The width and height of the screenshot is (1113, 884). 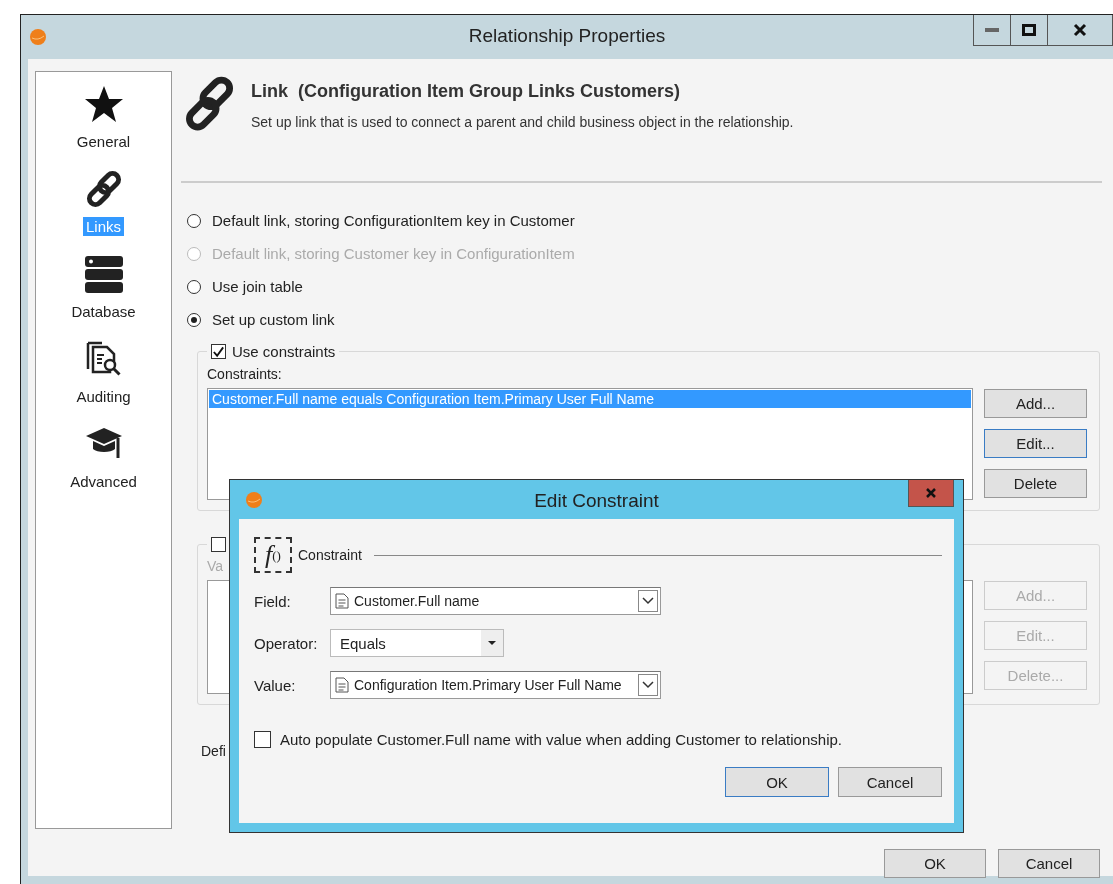 I want to click on minimize-icon, so click(x=992, y=30).